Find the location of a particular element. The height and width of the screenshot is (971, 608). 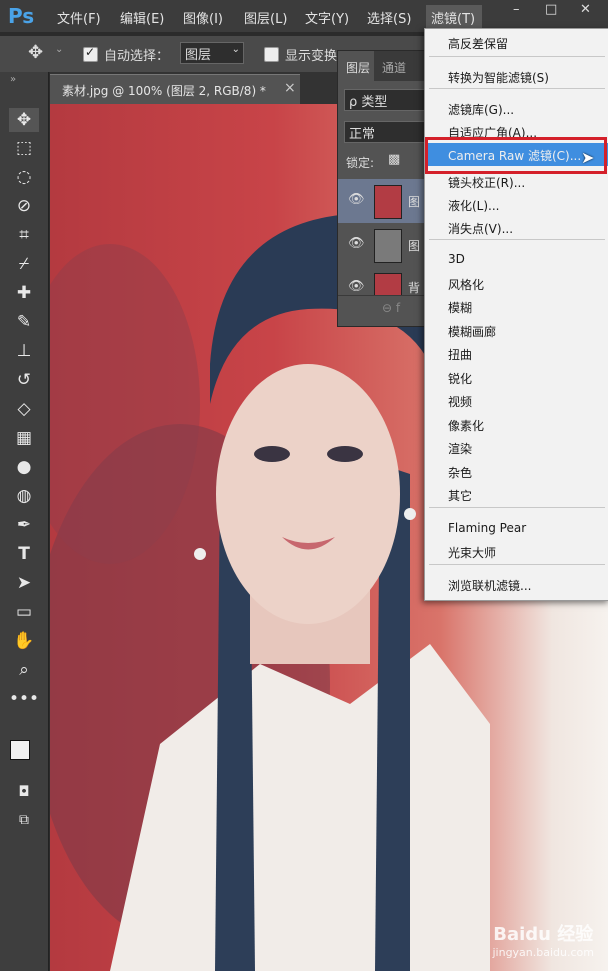

layers-panel-tabs: 图层 通道 is located at coordinates (382, 66).